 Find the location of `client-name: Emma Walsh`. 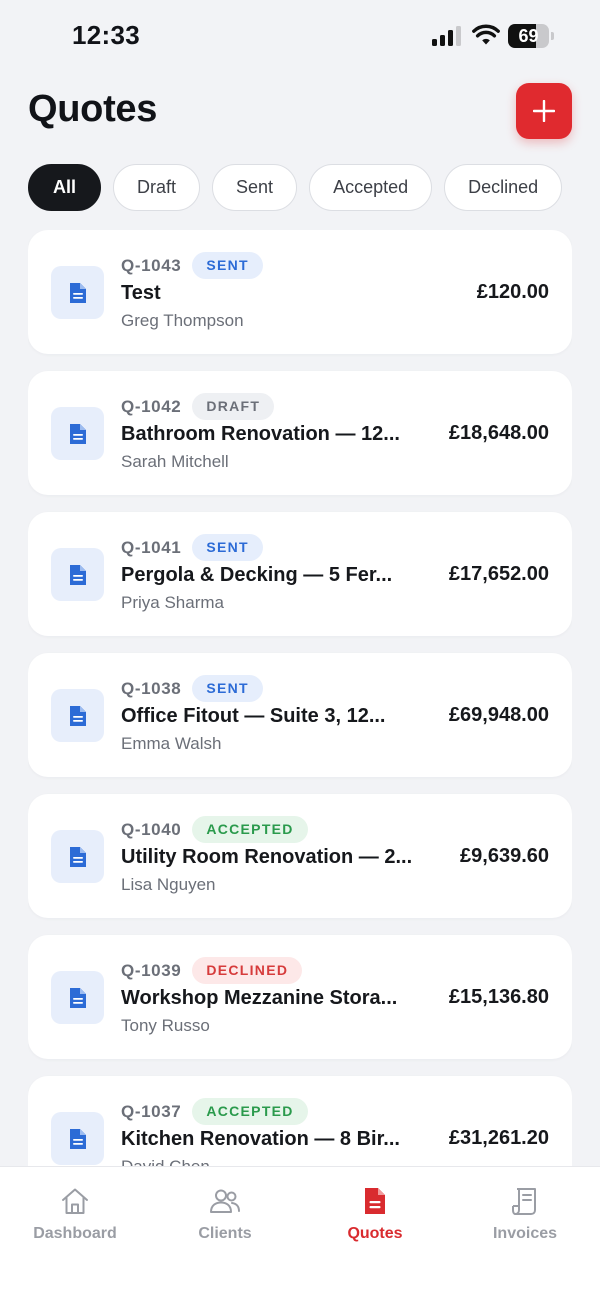

client-name: Emma Walsh is located at coordinates (171, 743).